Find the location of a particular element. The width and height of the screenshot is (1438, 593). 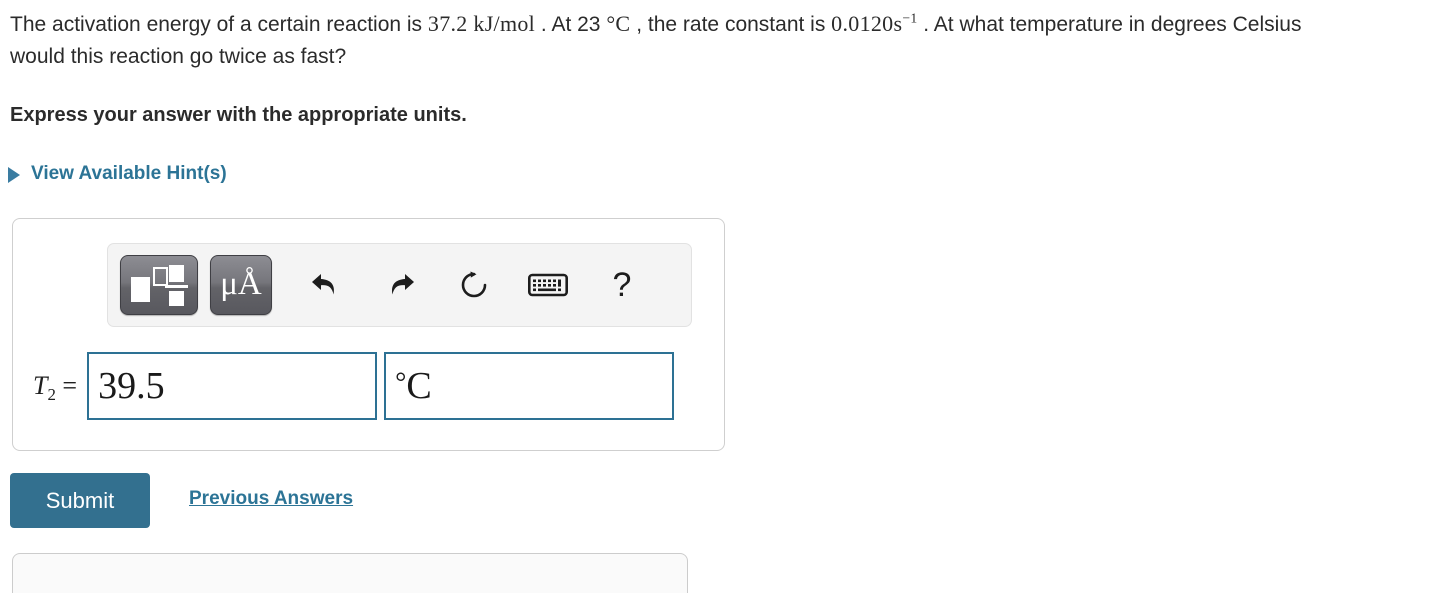

celsius-symbol: C is located at coordinates (419, 386).